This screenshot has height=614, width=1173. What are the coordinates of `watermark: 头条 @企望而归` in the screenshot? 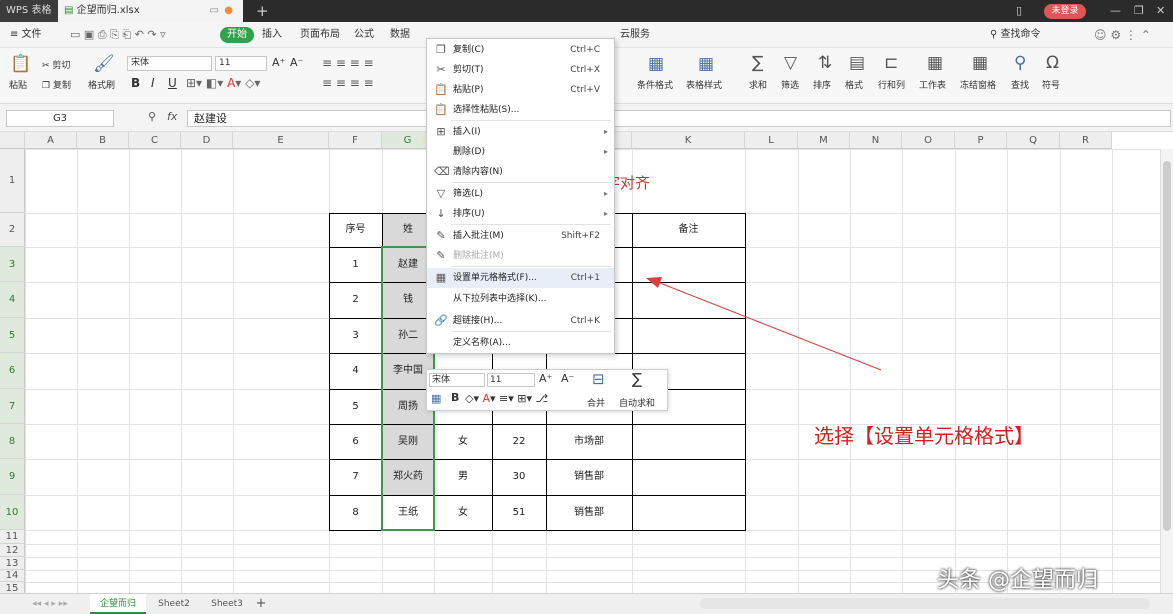 It's located at (1017, 580).